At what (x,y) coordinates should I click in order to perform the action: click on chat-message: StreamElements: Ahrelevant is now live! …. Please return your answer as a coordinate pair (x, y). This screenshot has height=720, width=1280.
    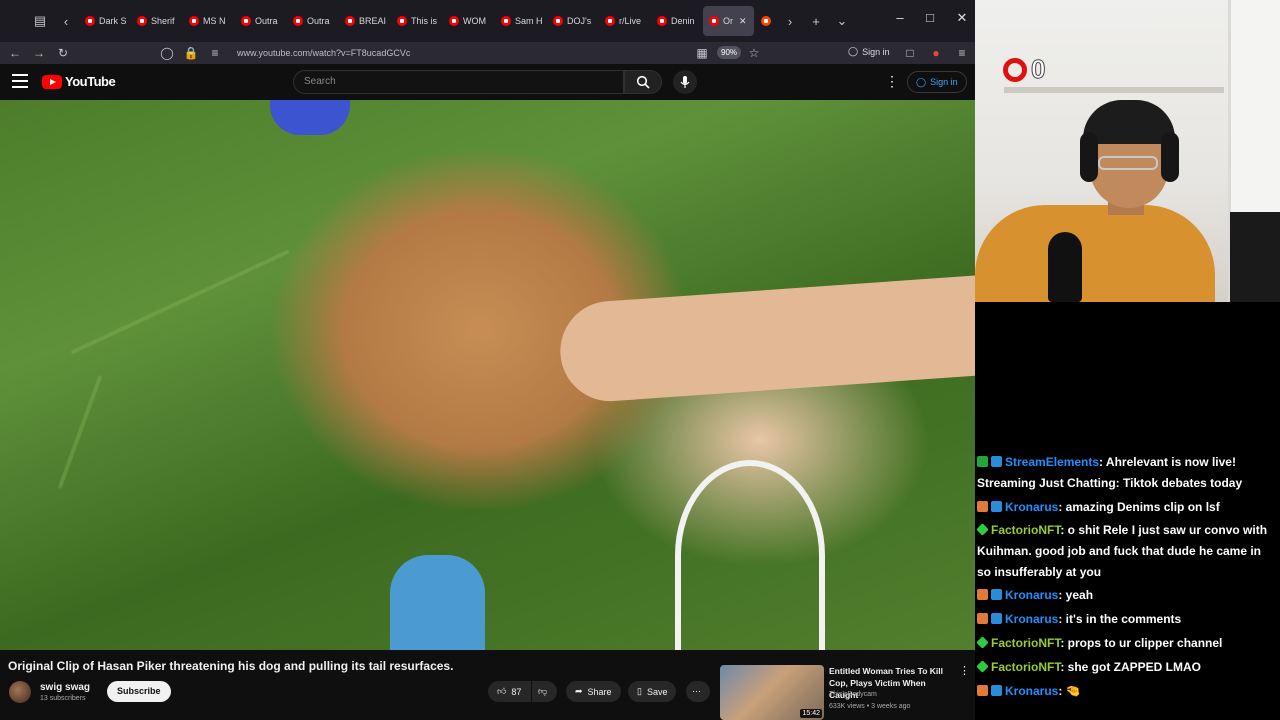
    Looking at the image, I should click on (1127, 473).